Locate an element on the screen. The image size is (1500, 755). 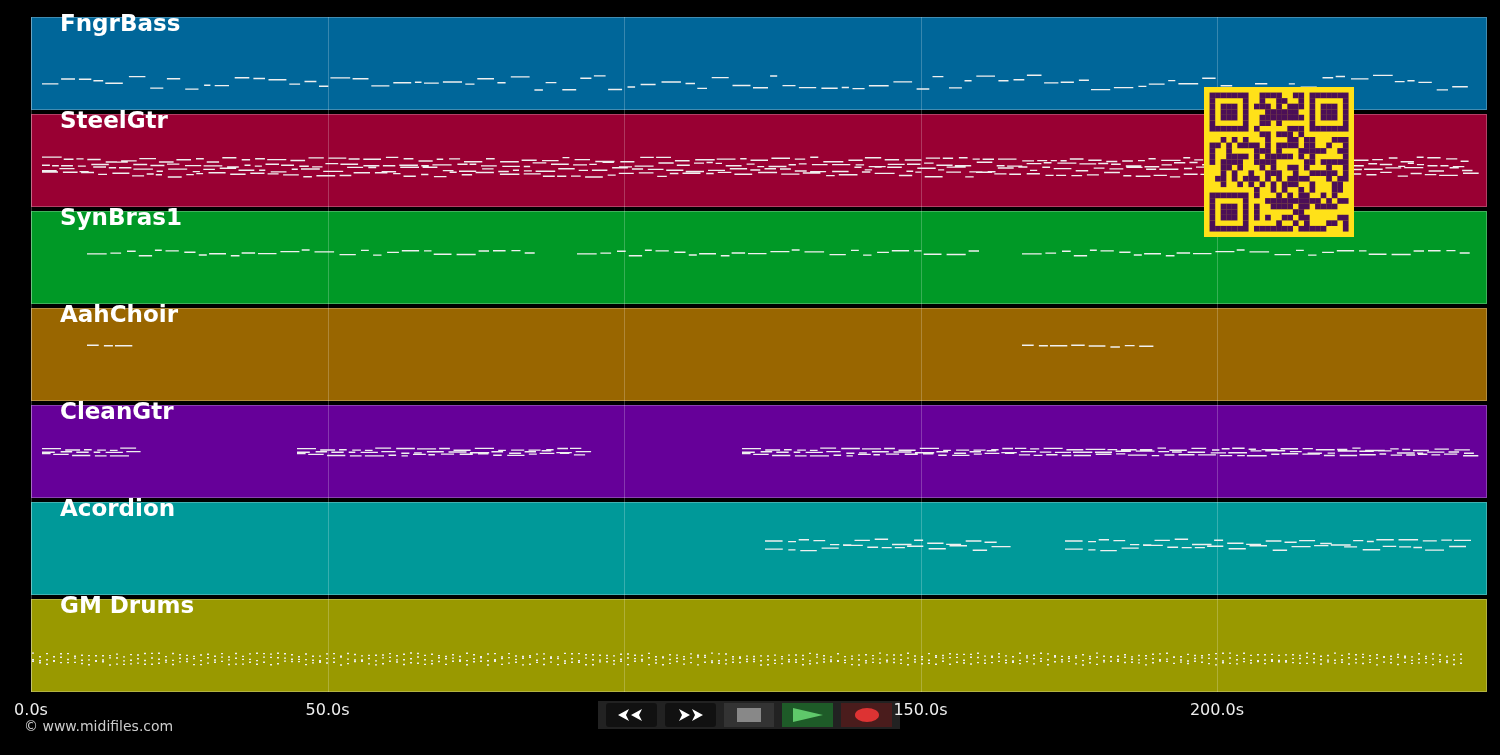
time-tick-label: 0.0s is located at coordinates (31, 709).